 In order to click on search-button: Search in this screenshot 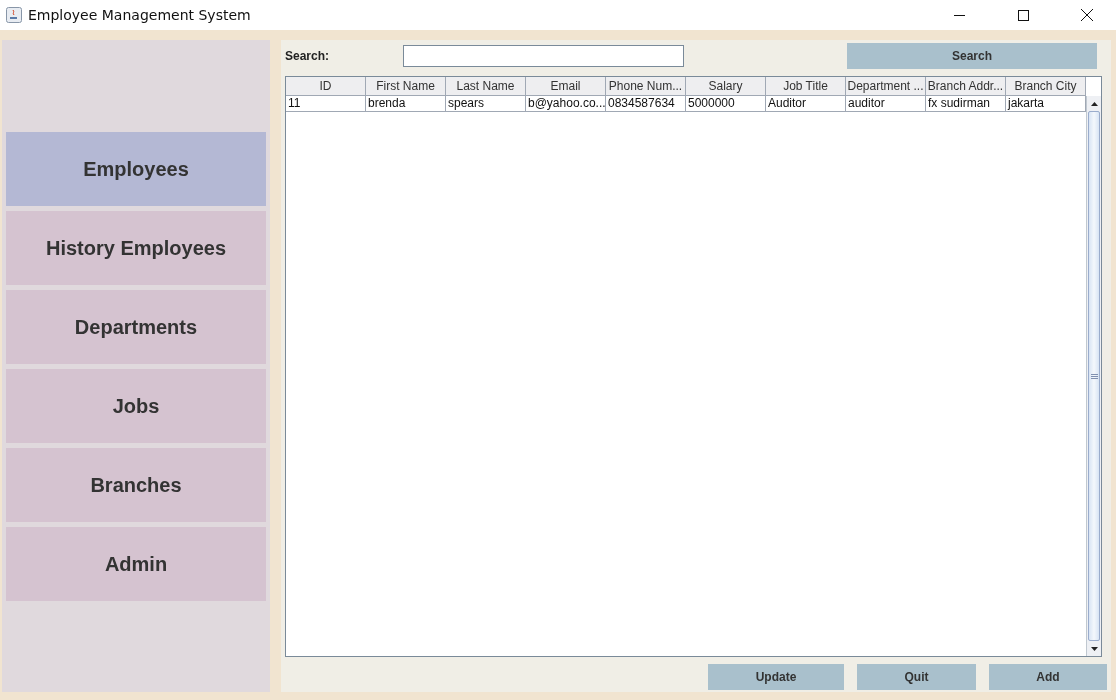, I will do `click(972, 56)`.